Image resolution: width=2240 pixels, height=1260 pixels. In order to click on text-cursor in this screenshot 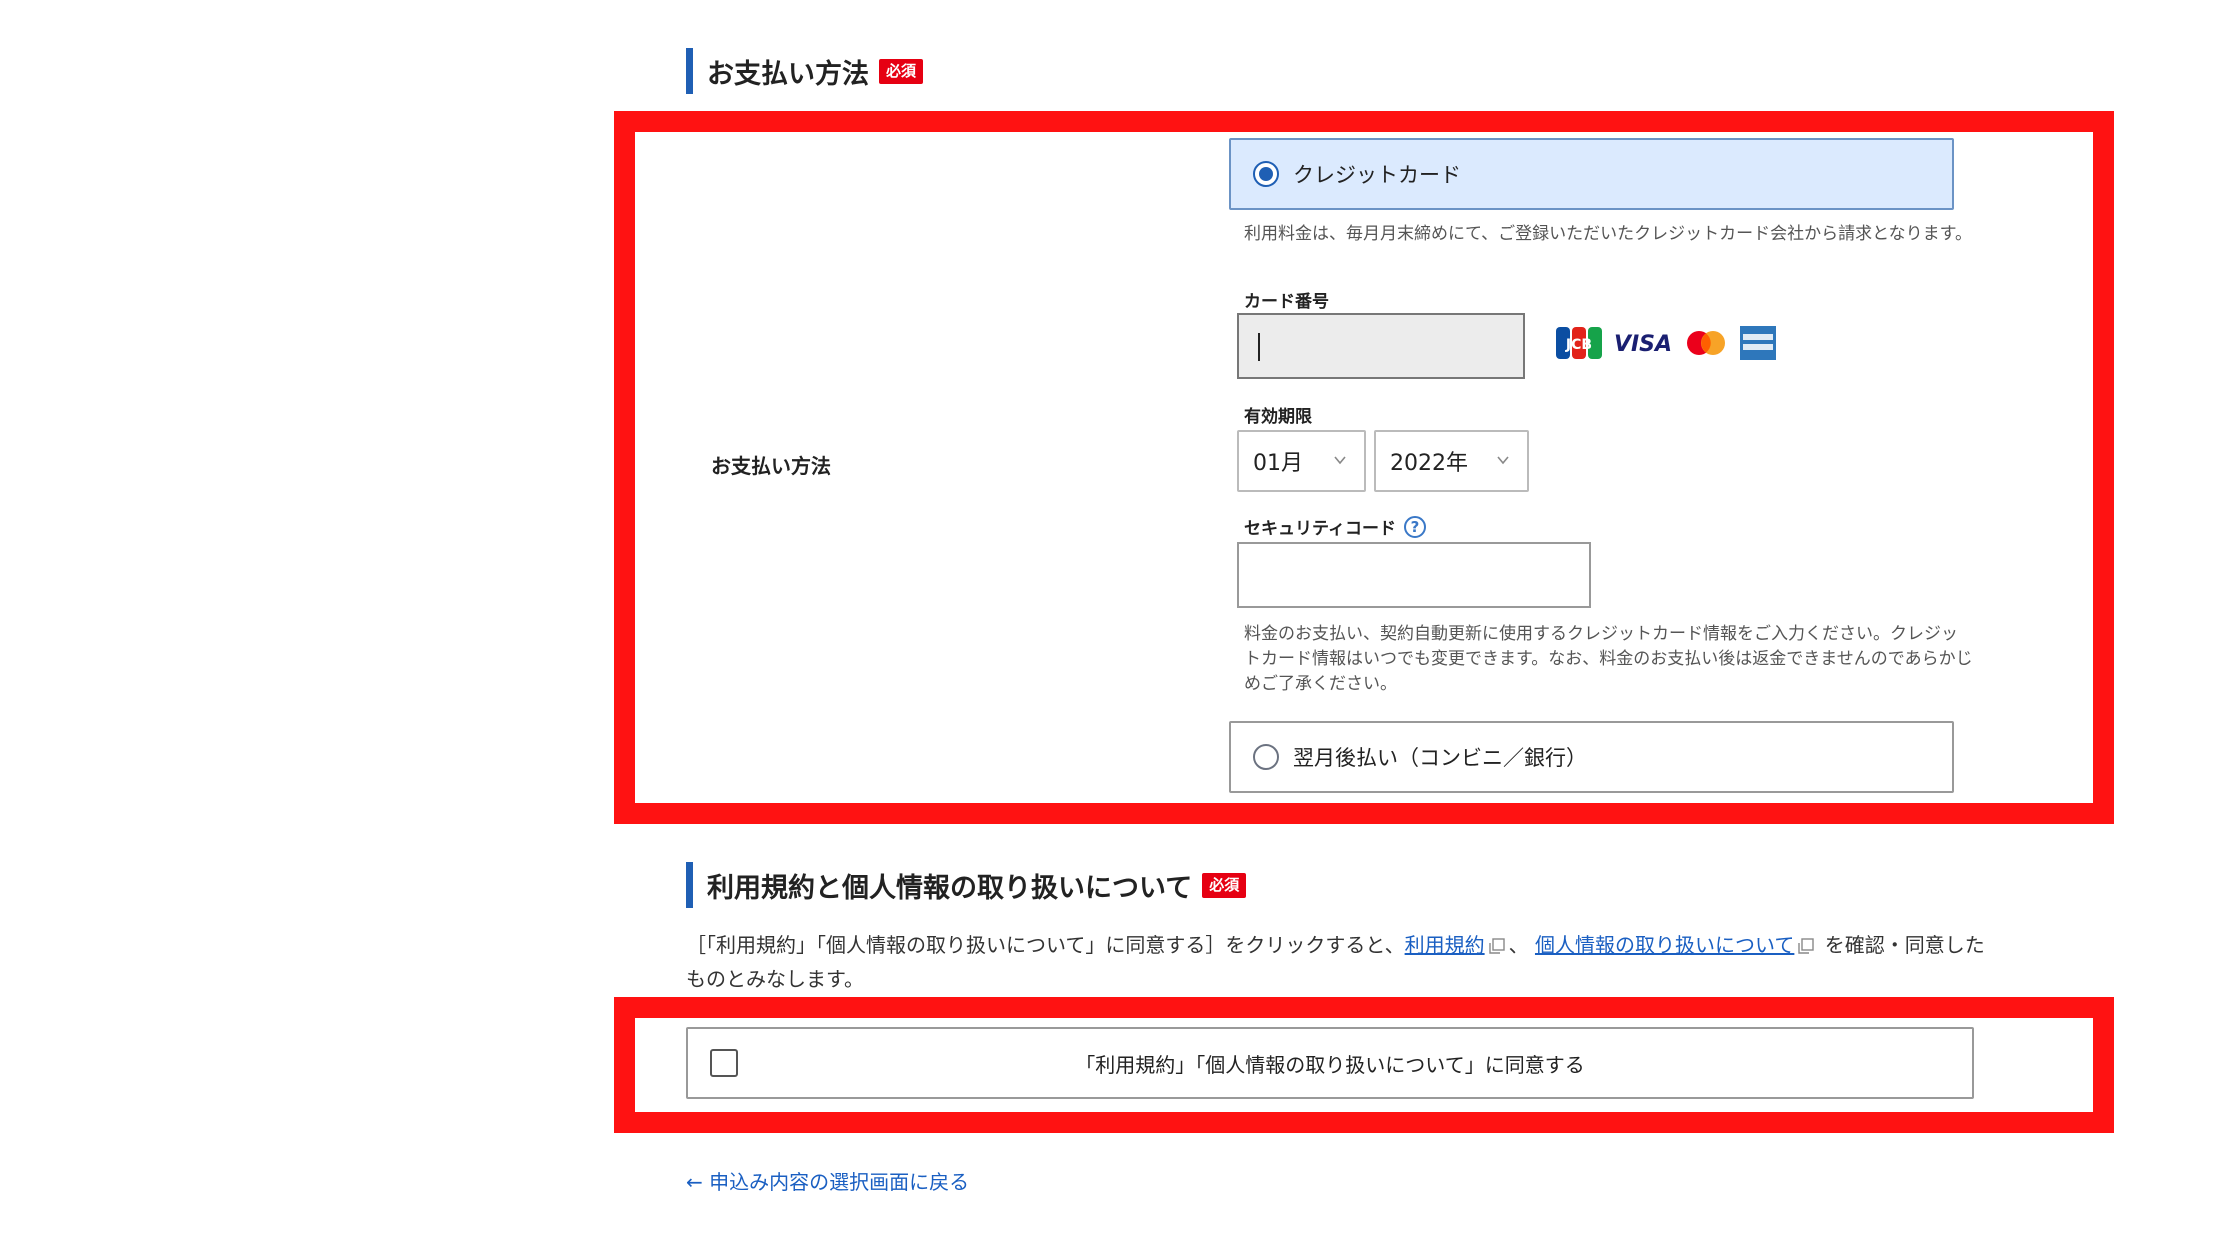, I will do `click(1259, 347)`.